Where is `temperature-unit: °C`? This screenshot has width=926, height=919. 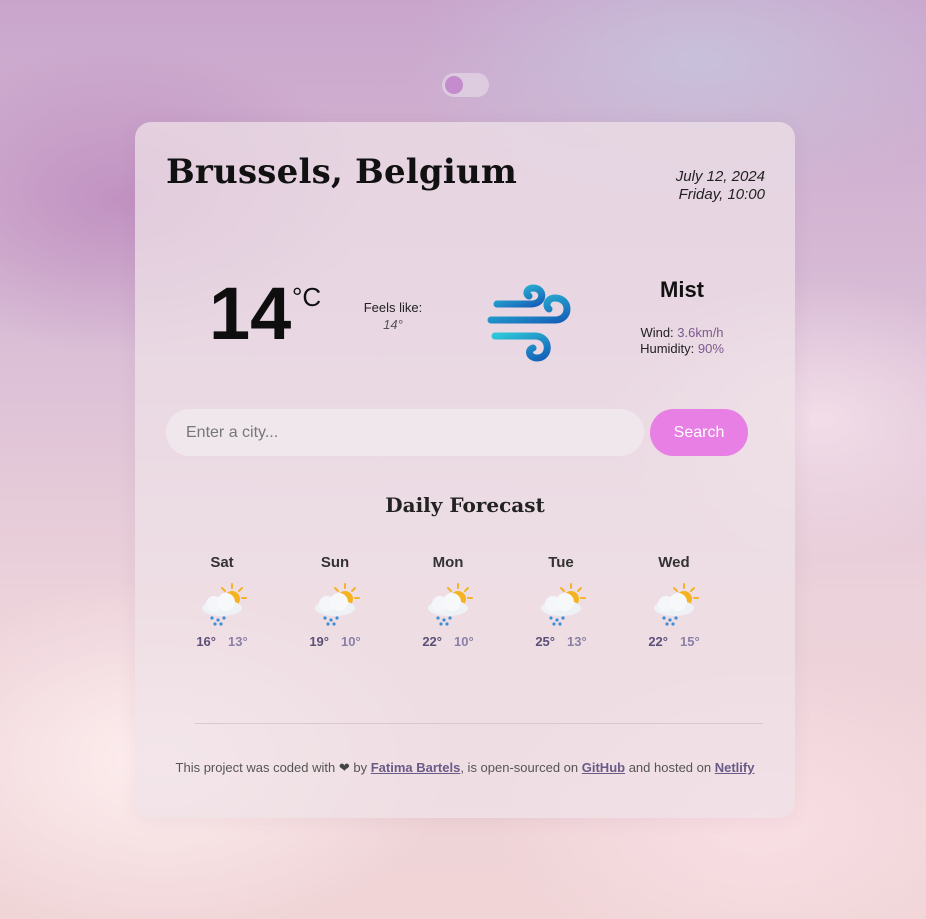 temperature-unit: °C is located at coordinates (307, 297).